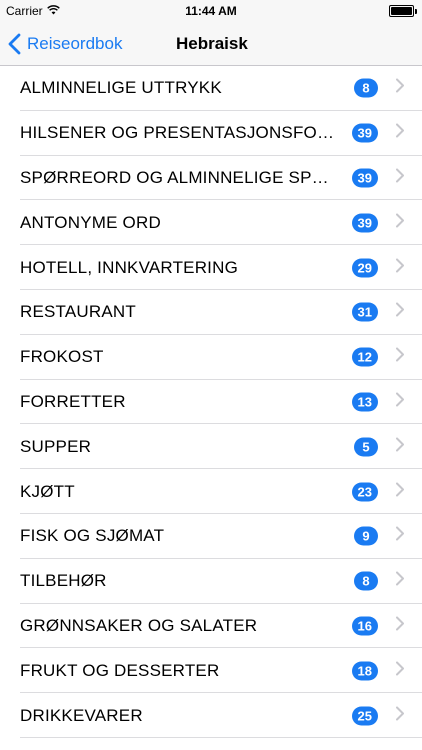 This screenshot has height=750, width=422. I want to click on list-item: FRUKT OG DESSERTER 18, so click(211, 670).